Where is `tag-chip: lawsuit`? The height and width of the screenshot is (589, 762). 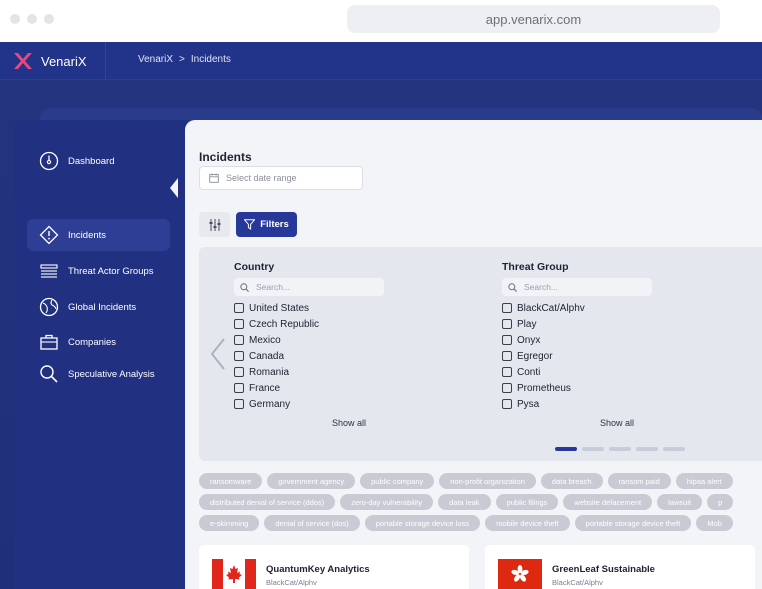
tag-chip: lawsuit is located at coordinates (680, 502).